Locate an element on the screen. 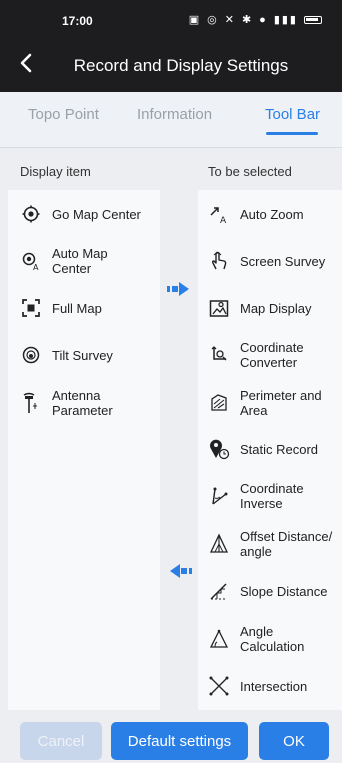 The image size is (342, 763). signal-icon: ▮▮▮ is located at coordinates (285, 20).